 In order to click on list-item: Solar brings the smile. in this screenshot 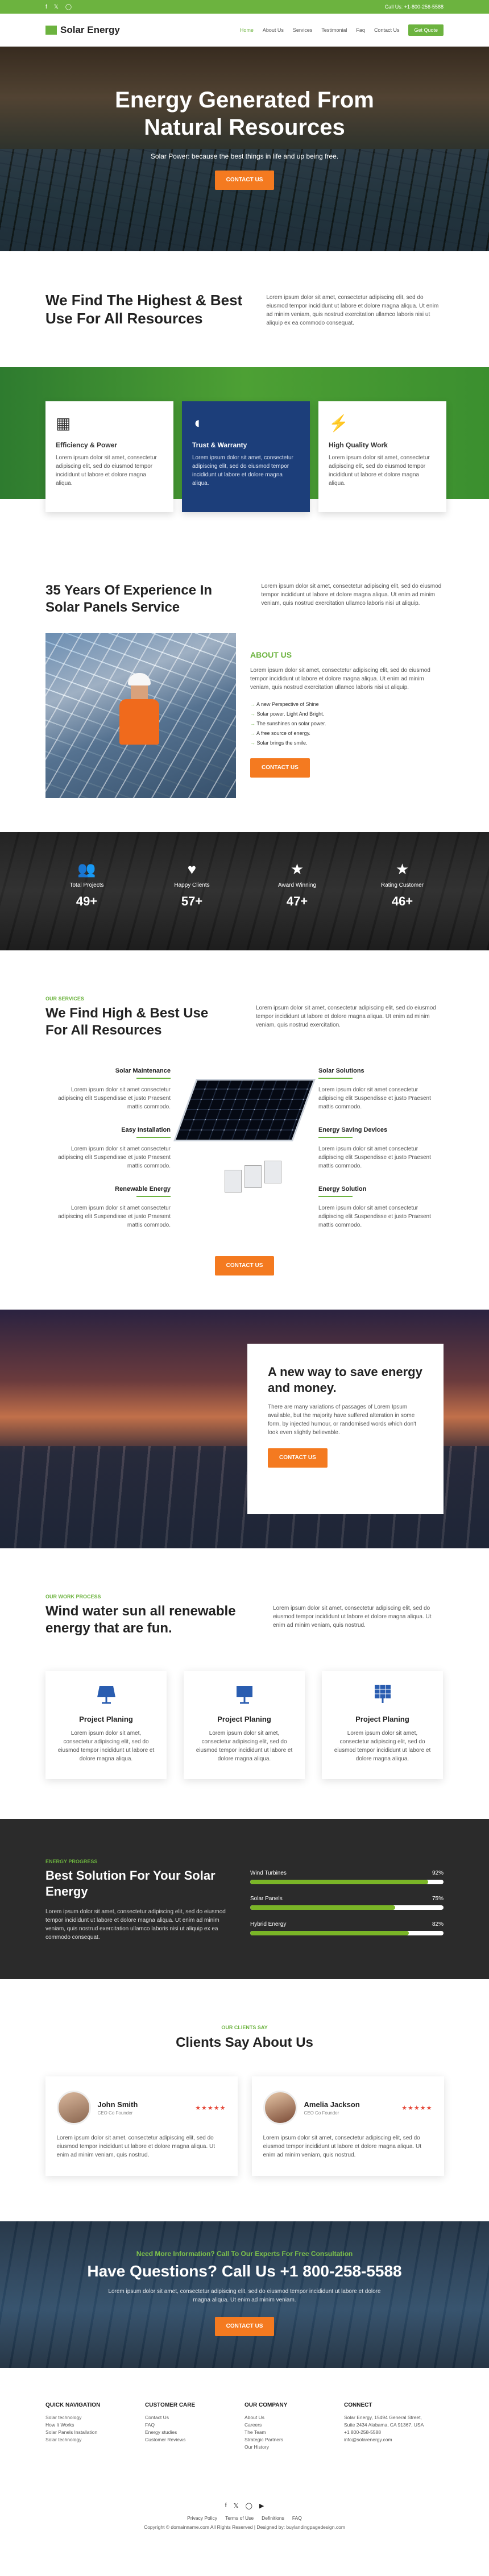, I will do `click(347, 743)`.